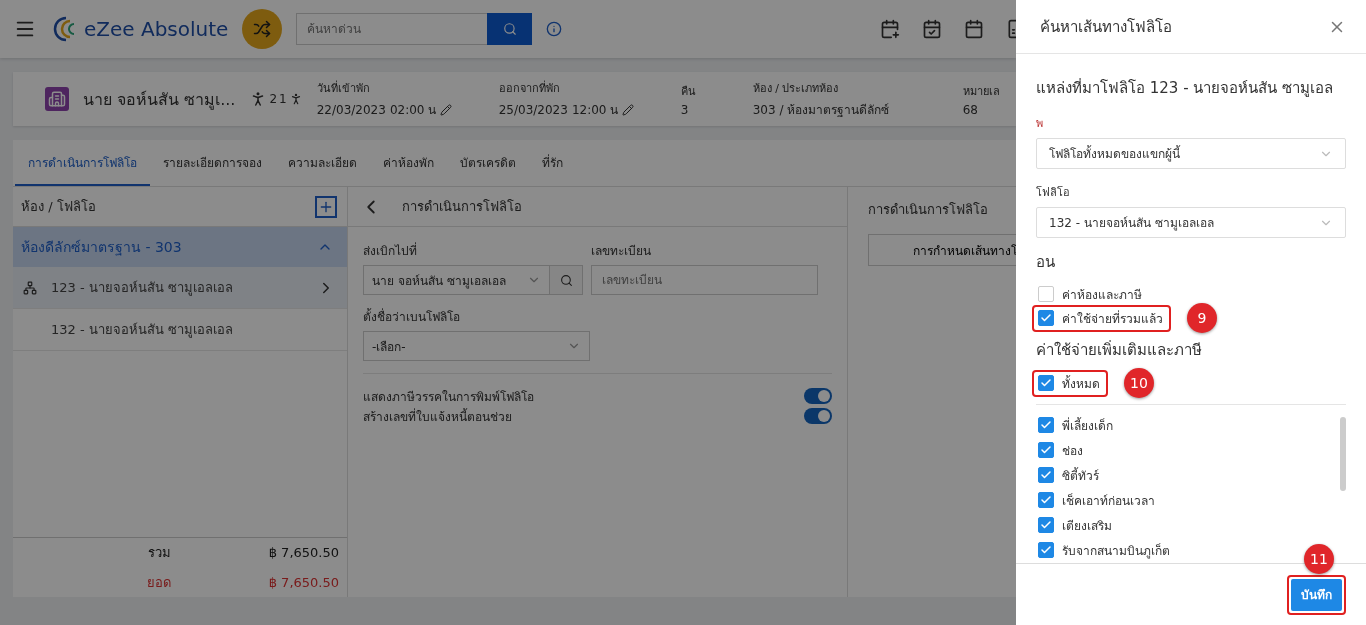 This screenshot has width=1366, height=625. Describe the element at coordinates (456, 280) in the screenshot. I see `send-to-select: นาย จอห์นสัน ซามูเอลเอล` at that location.